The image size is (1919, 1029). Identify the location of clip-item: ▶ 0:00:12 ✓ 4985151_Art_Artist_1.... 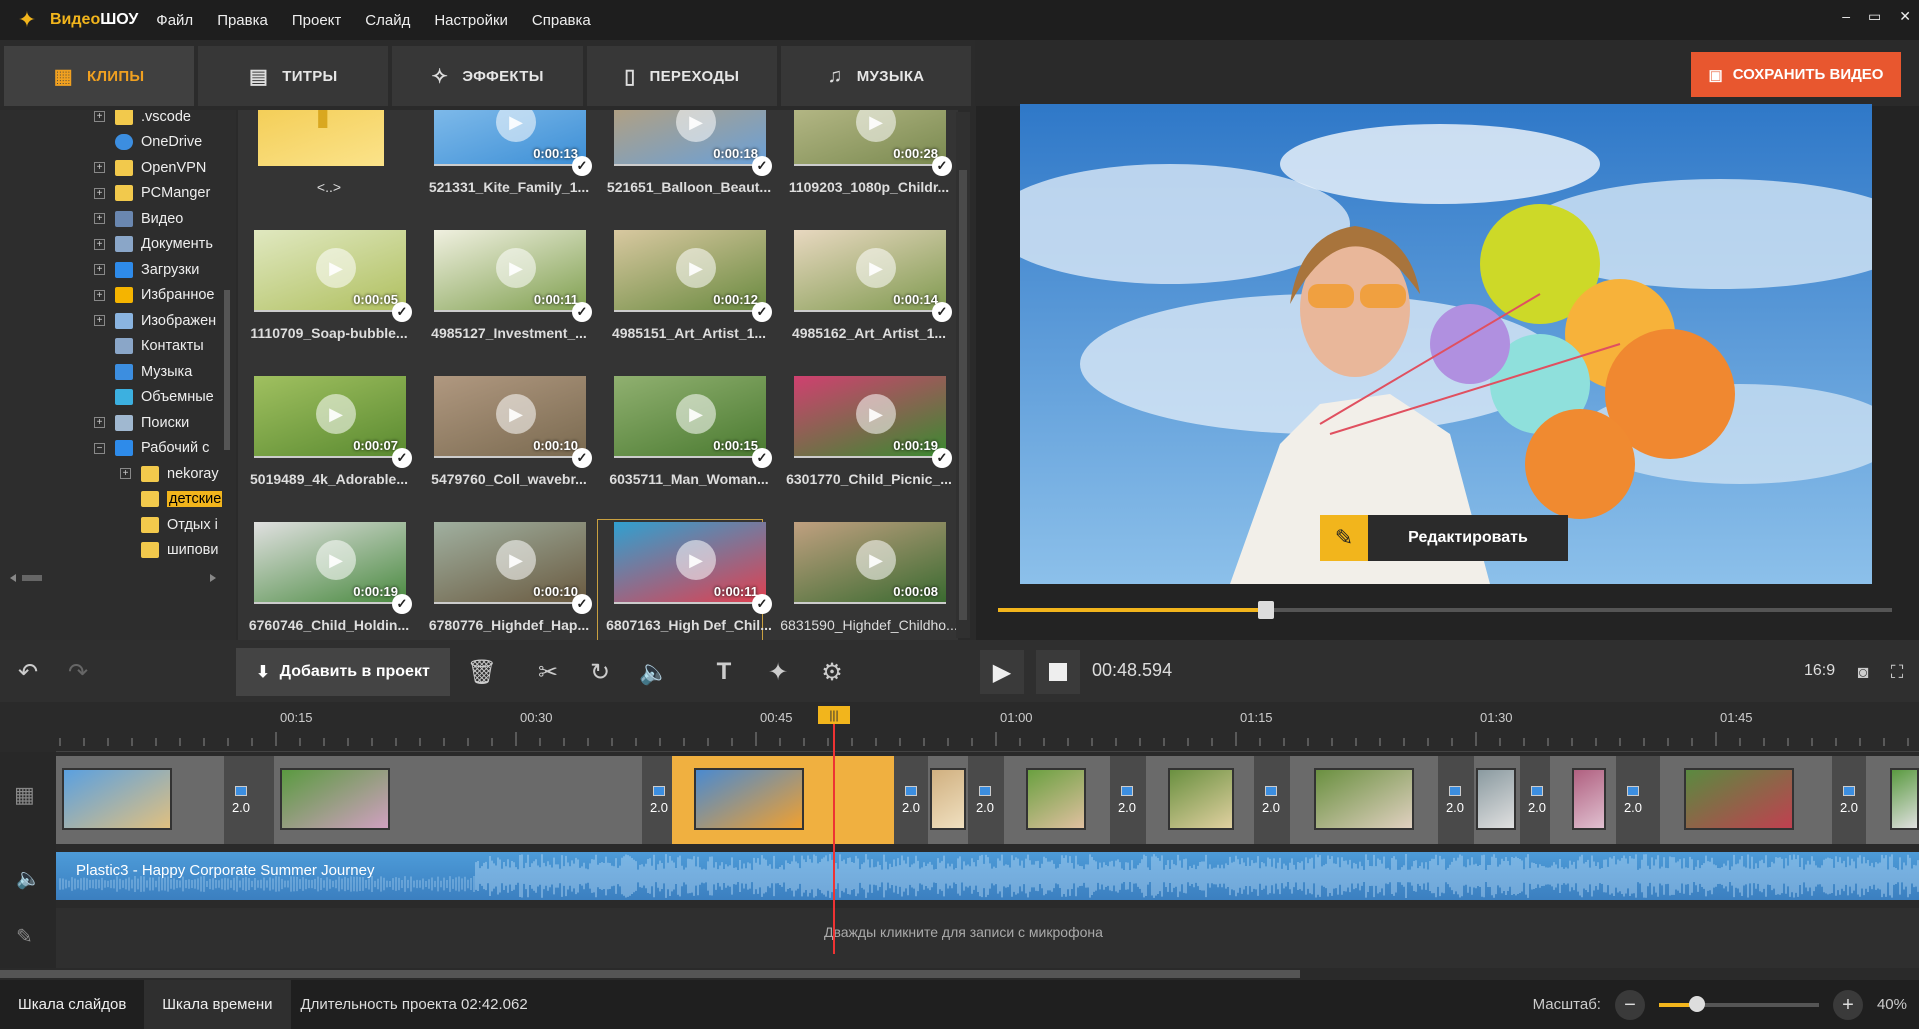
(686, 300).